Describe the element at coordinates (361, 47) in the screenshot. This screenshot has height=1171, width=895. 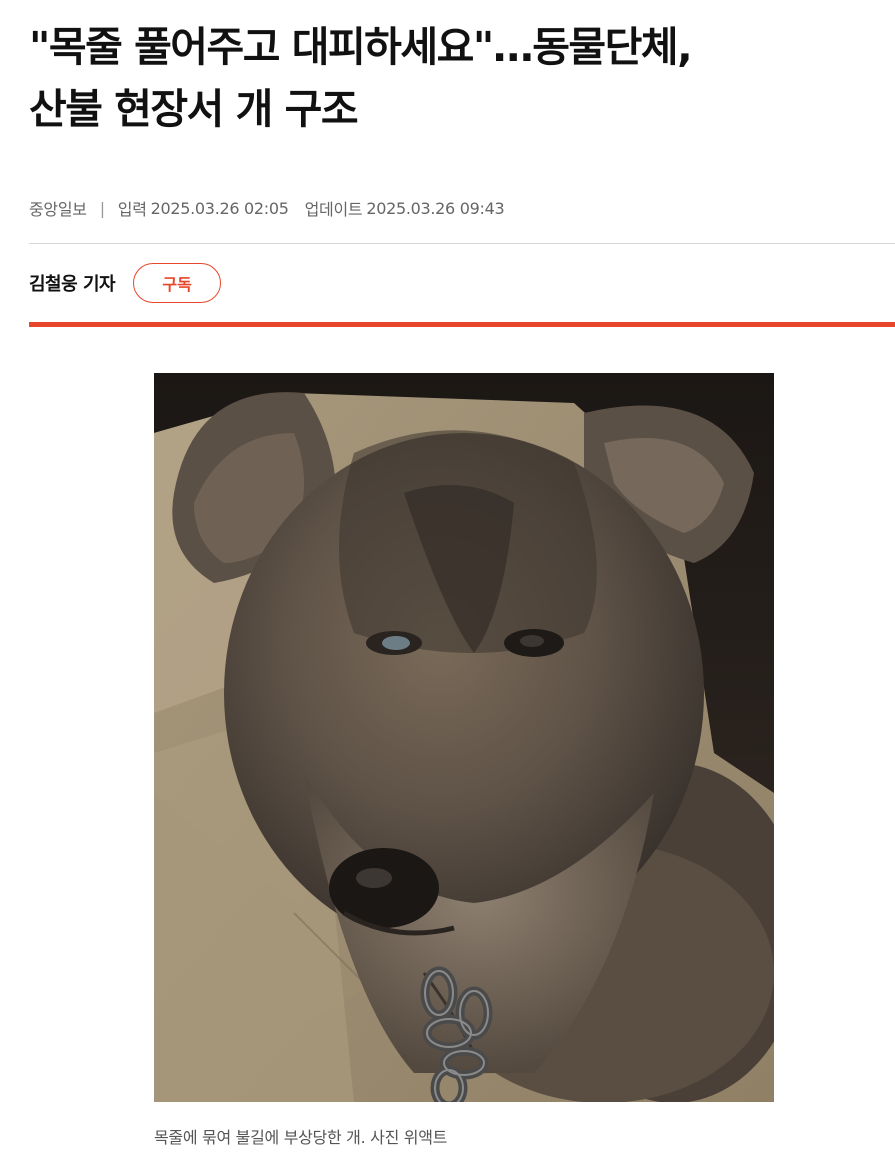
I see `headline-line-1: "목줄 풀어주고 대피하세요"…동물단체,` at that location.